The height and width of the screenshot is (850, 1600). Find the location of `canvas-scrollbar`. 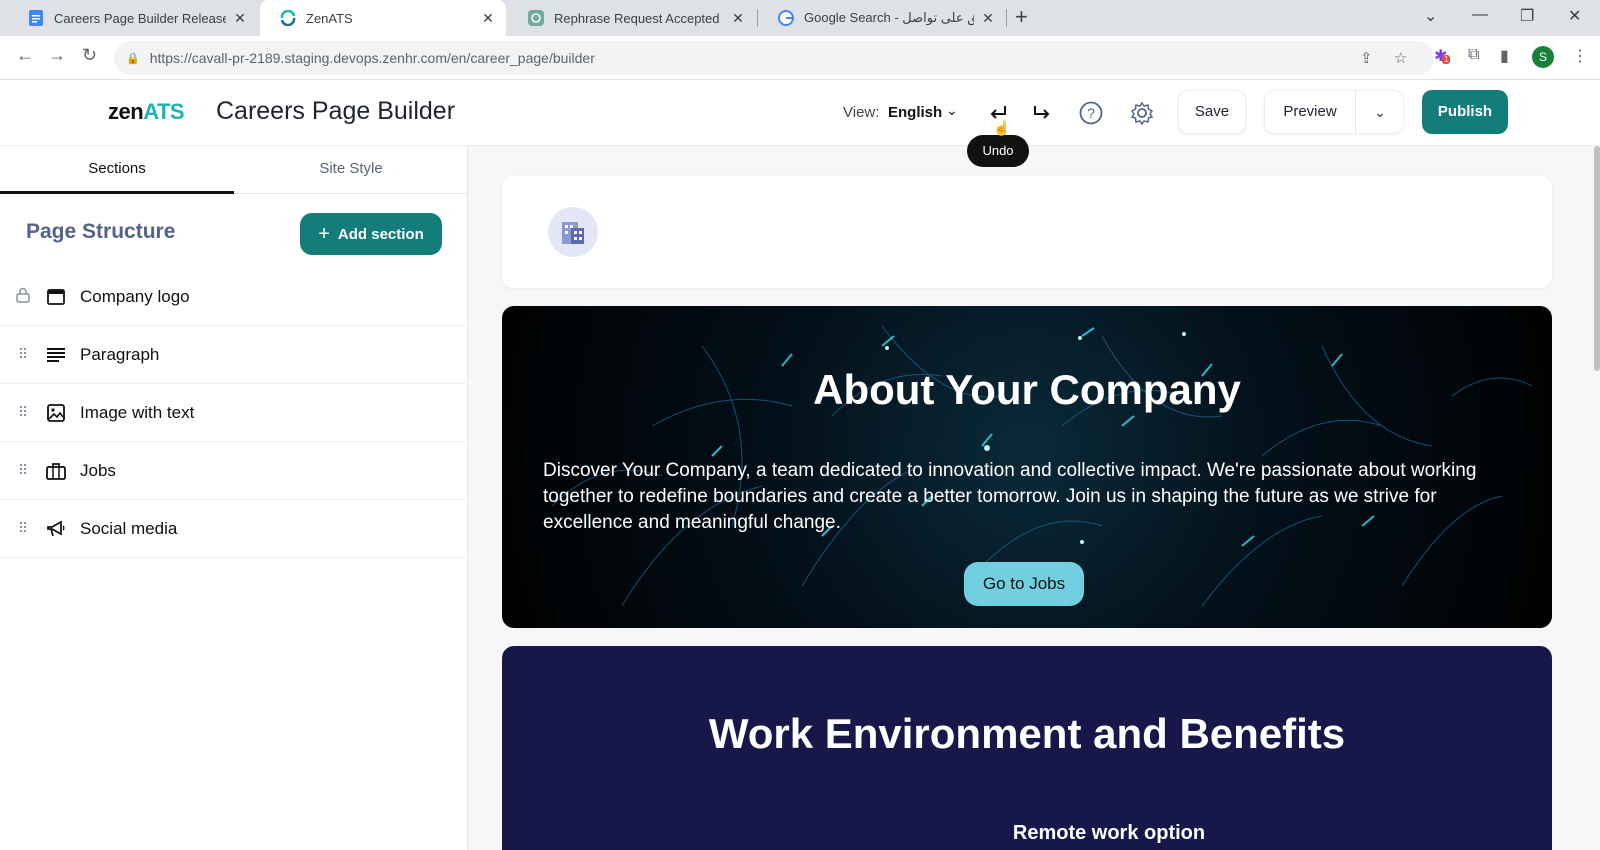

canvas-scrollbar is located at coordinates (1597, 258).